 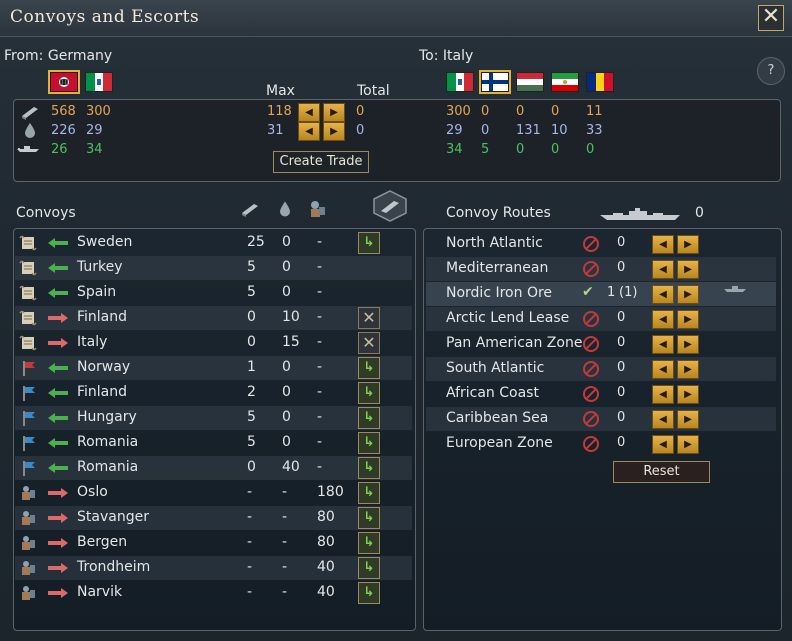 What do you see at coordinates (28, 293) in the screenshot?
I see `scroll-icon` at bounding box center [28, 293].